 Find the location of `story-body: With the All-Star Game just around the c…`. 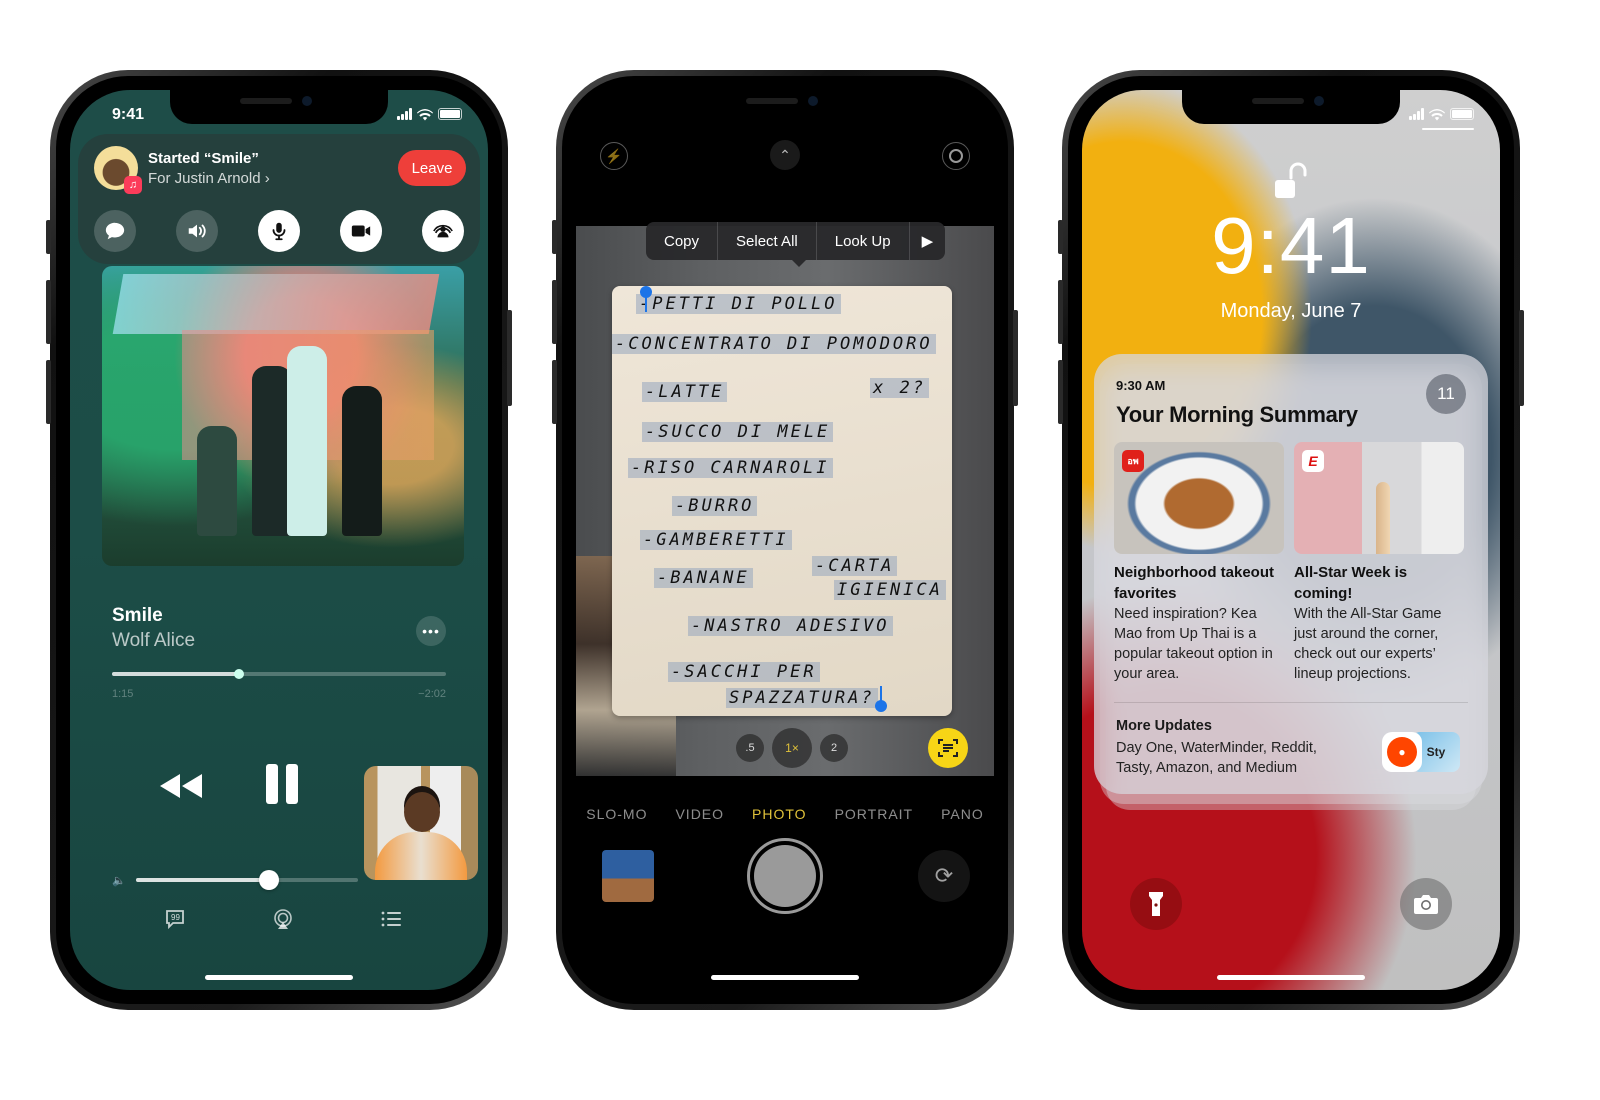

story-body: With the All-Star Game just around the c… is located at coordinates (1368, 644).